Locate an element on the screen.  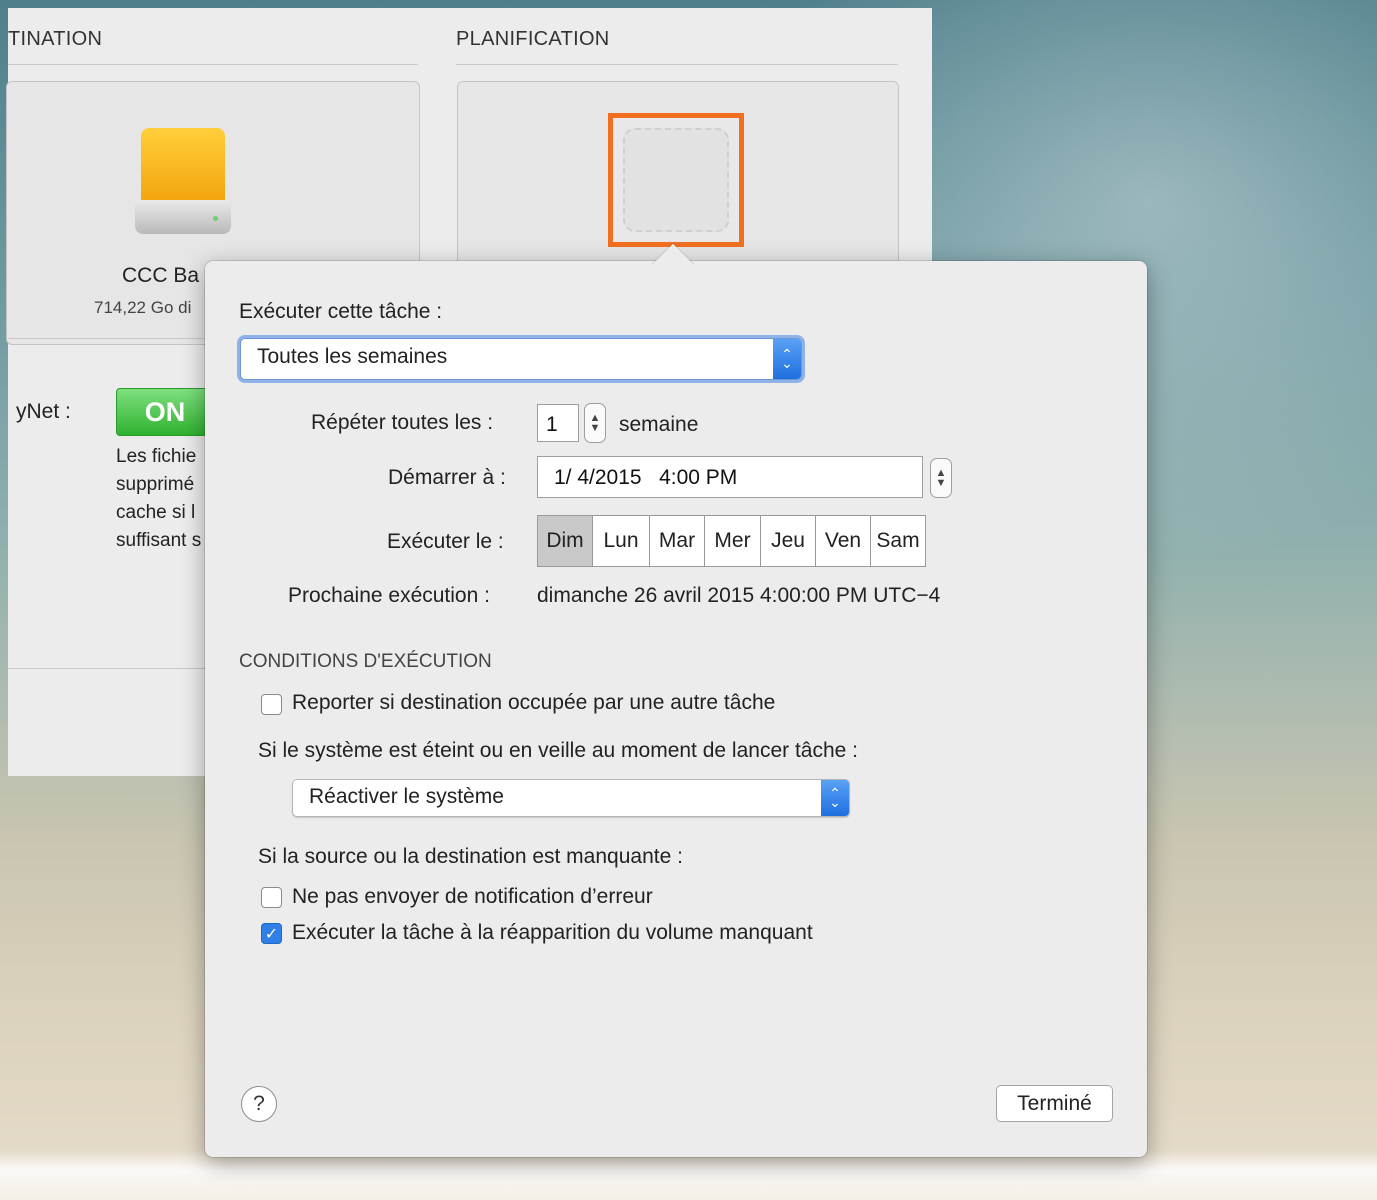
checkmark-icon: ✓ is located at coordinates (271, 934).